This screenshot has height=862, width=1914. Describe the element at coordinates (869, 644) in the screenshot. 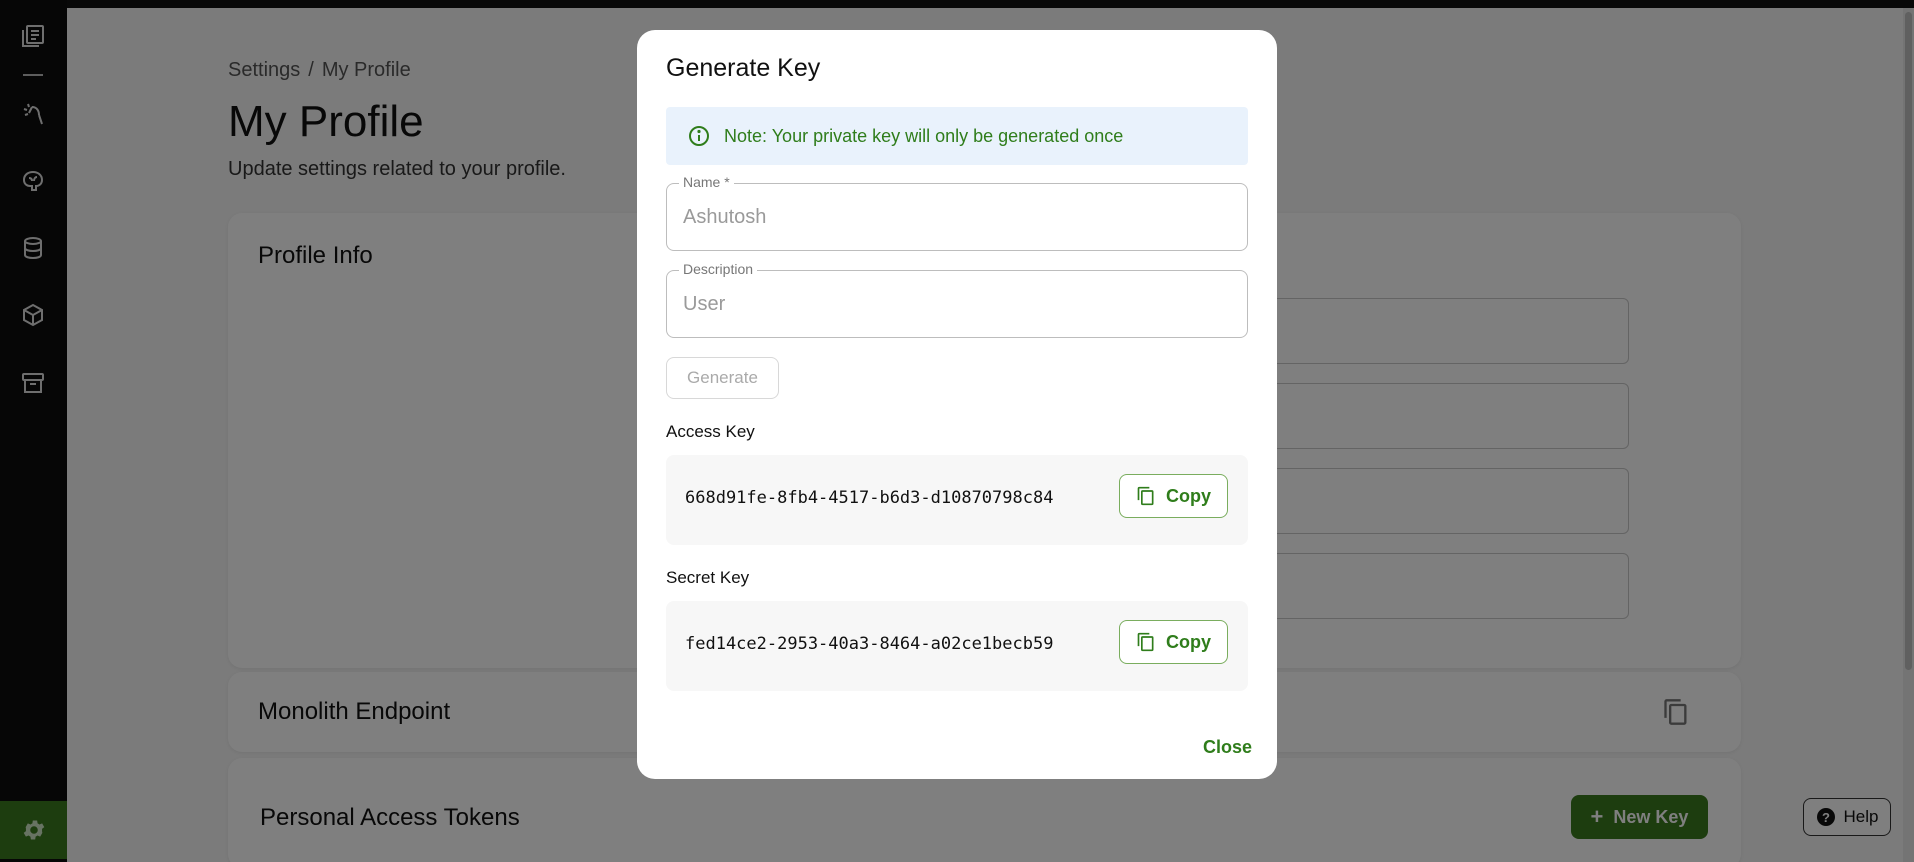

I see `secret-key-value: fed14ce2-2953-40a3-8464-a02ce1becb59` at that location.